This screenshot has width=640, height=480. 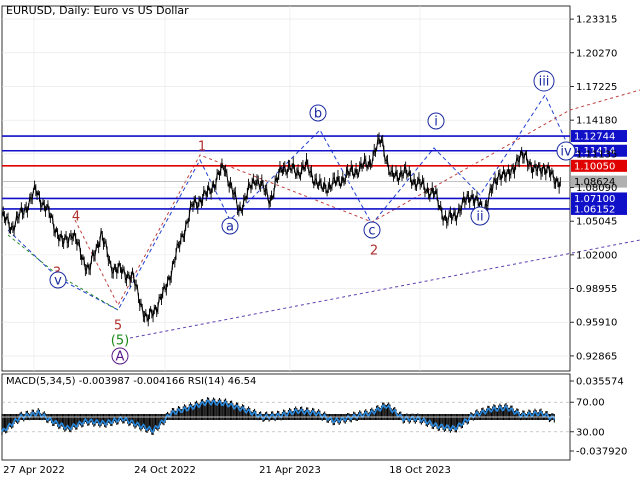 I want to click on wave-label: iii, so click(x=544, y=82).